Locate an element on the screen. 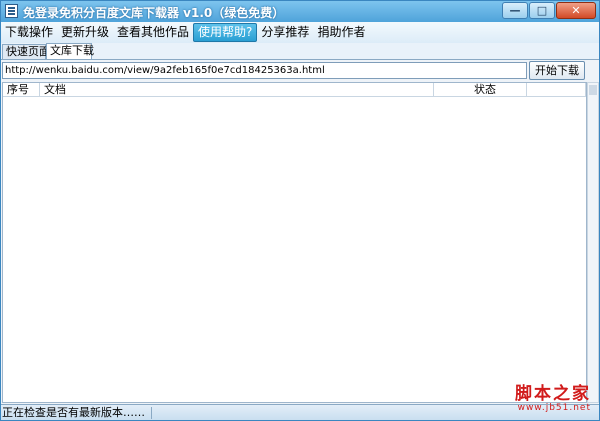 The image size is (600, 421). url-input is located at coordinates (264, 70).